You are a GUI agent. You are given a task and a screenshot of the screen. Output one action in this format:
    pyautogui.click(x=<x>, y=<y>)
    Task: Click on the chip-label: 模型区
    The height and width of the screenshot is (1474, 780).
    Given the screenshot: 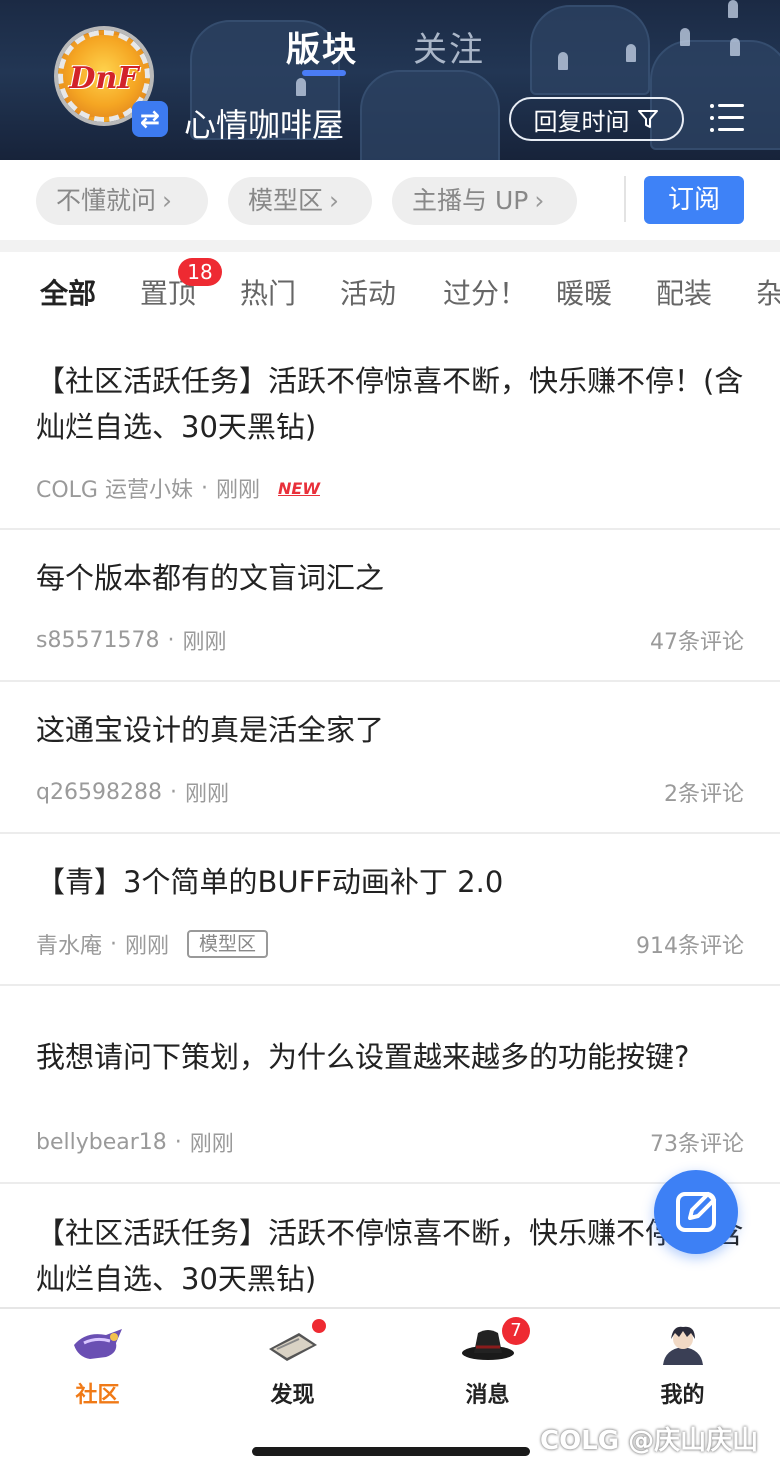 What is the action you would take?
    pyautogui.click(x=286, y=200)
    